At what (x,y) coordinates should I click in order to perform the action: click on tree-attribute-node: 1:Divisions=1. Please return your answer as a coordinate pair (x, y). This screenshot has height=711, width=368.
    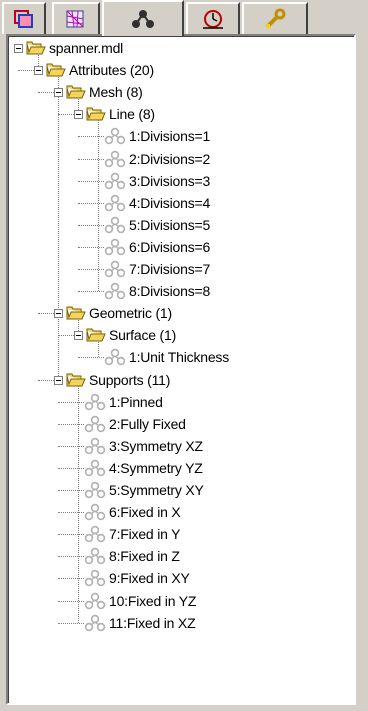
    Looking at the image, I should click on (157, 136).